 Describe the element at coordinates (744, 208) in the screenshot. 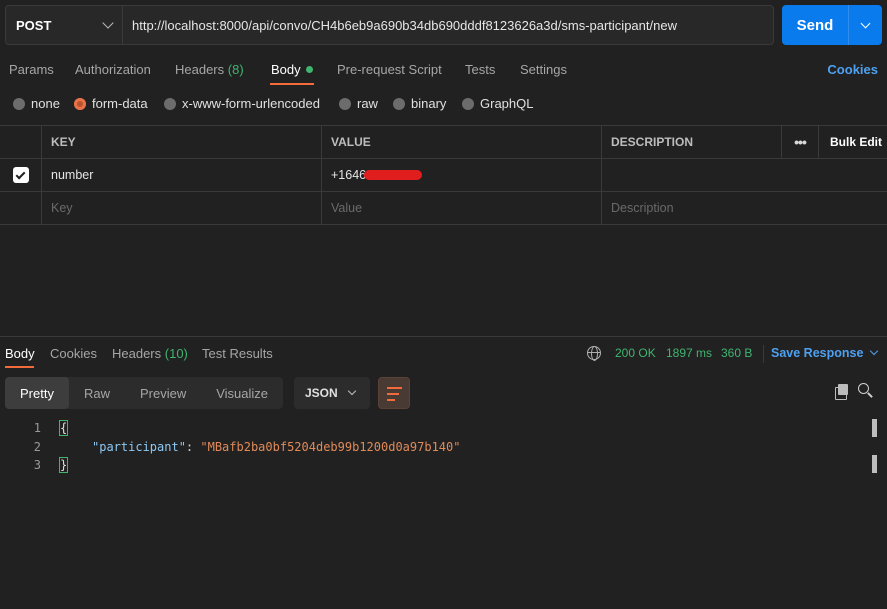

I see `description-placeholder: Description` at that location.